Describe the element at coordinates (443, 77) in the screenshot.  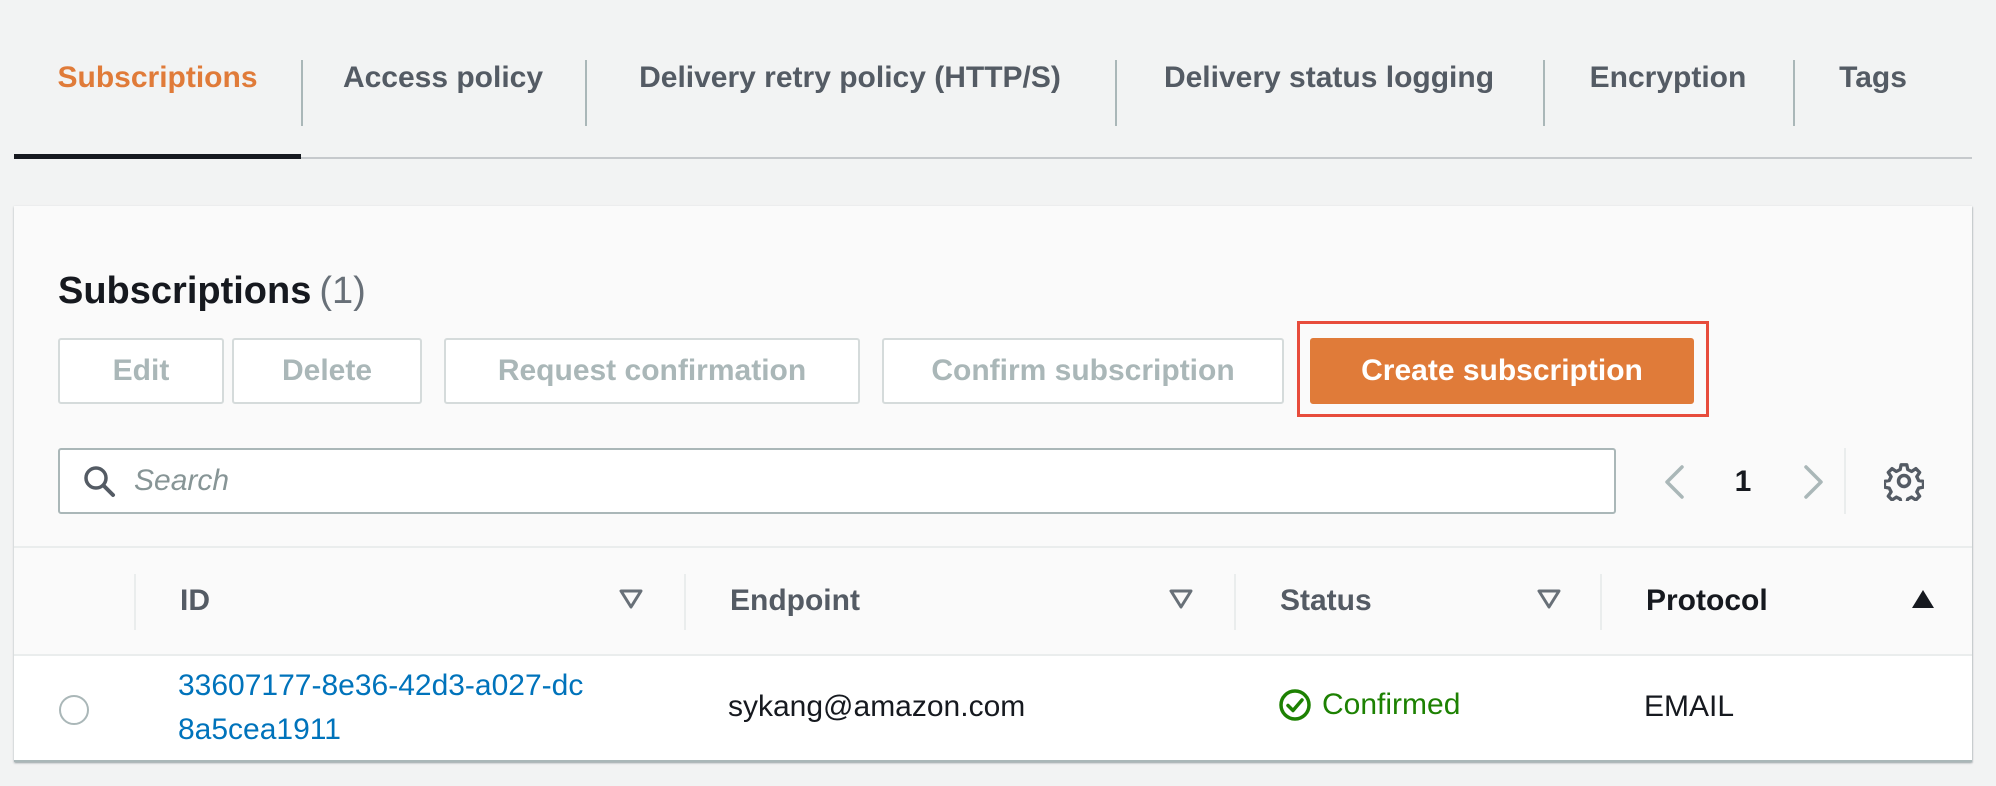
I see `tab-label: Access policy` at that location.